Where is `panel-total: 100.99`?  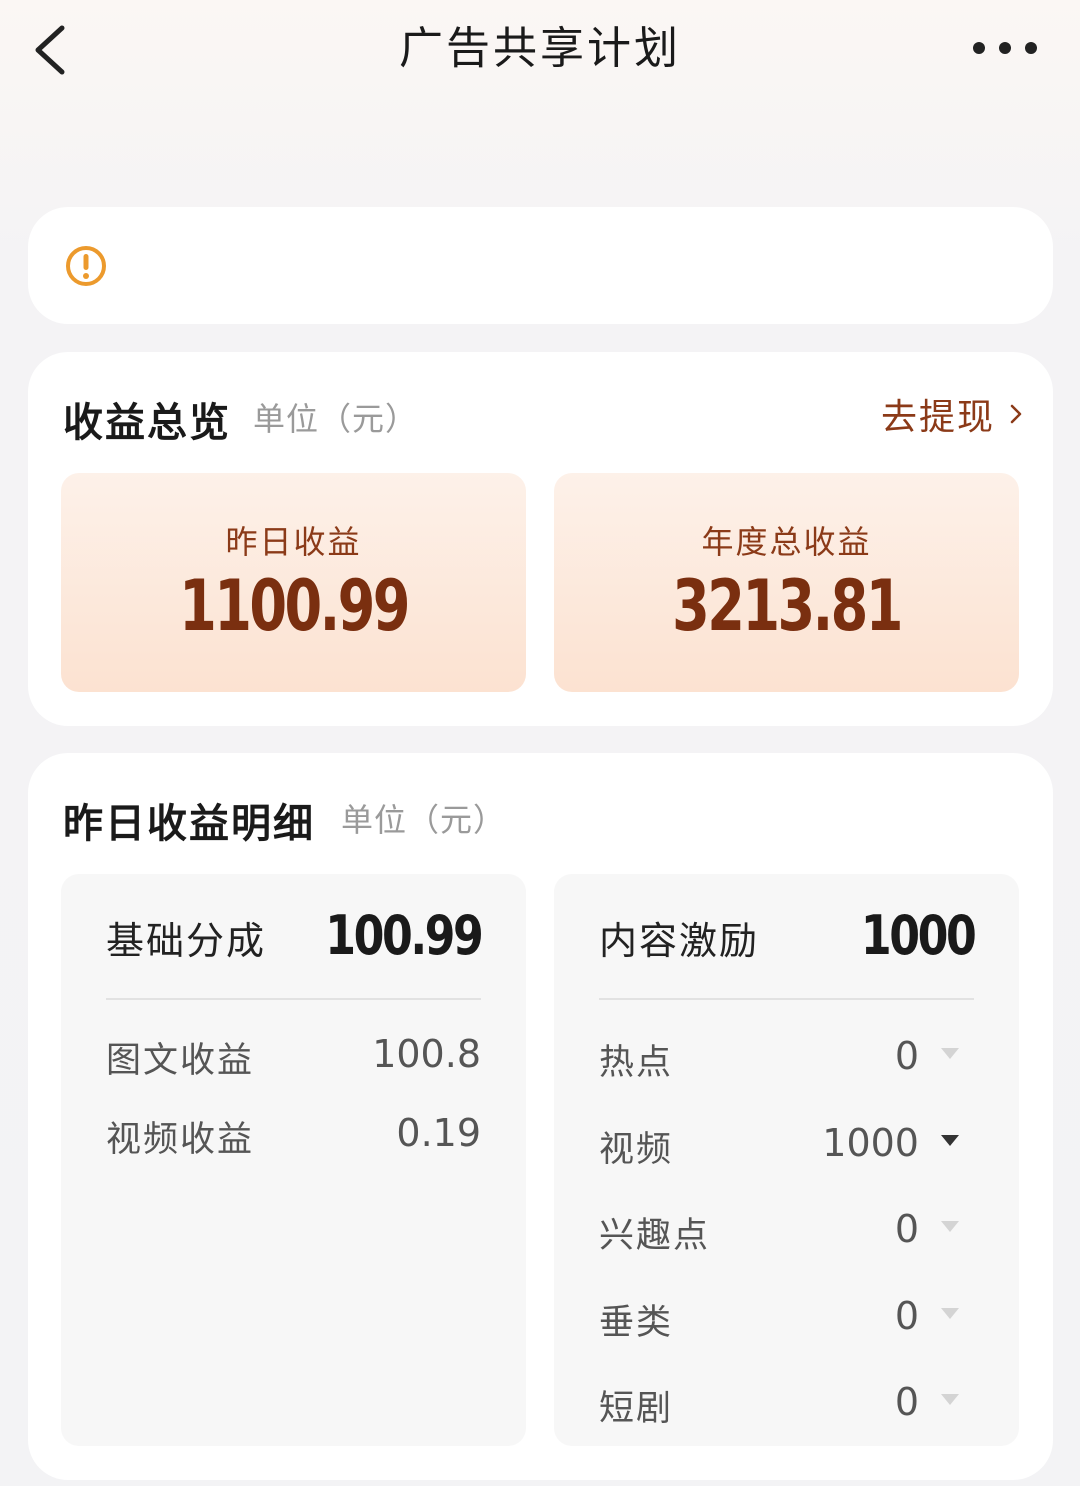 panel-total: 100.99 is located at coordinates (404, 935).